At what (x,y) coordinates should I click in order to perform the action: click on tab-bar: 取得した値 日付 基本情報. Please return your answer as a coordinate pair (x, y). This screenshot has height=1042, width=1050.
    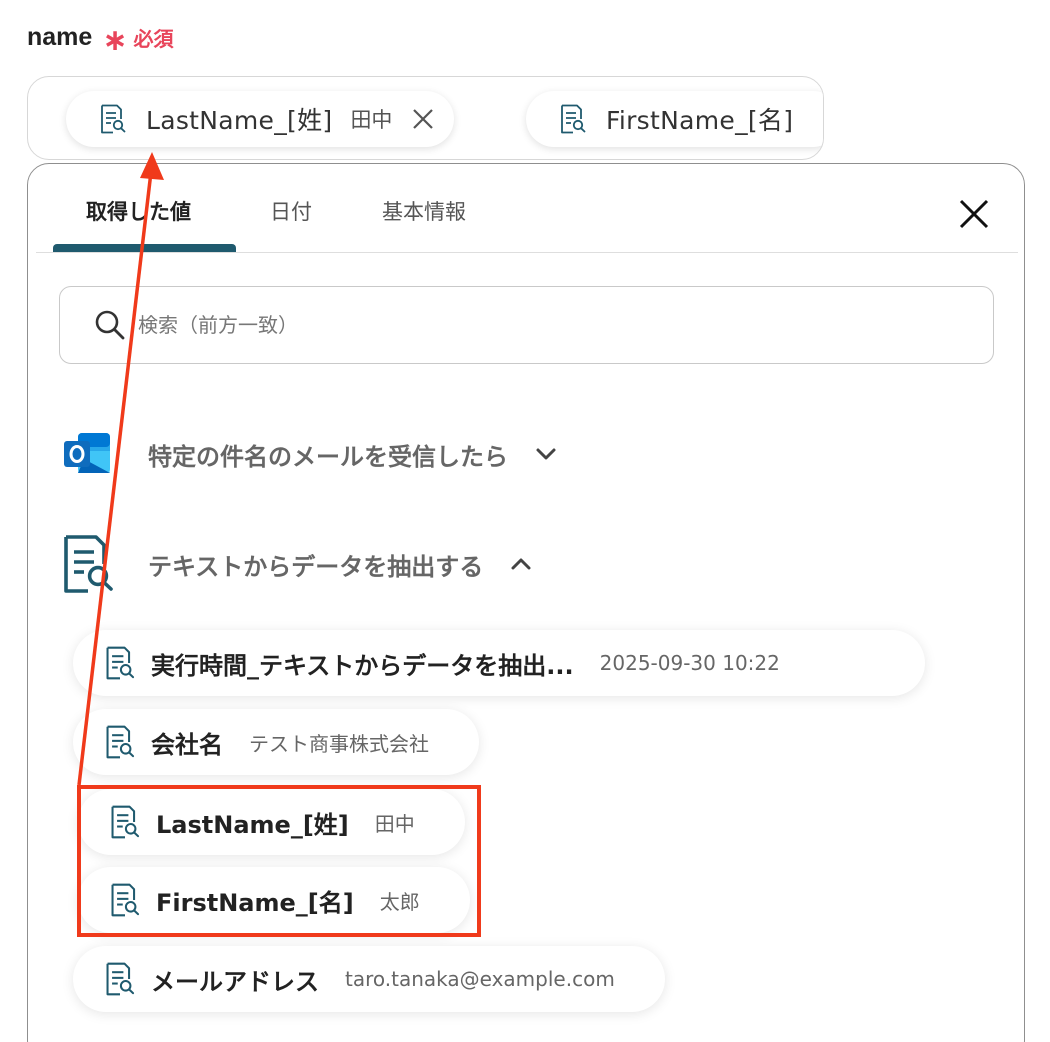
    Looking at the image, I should click on (527, 208).